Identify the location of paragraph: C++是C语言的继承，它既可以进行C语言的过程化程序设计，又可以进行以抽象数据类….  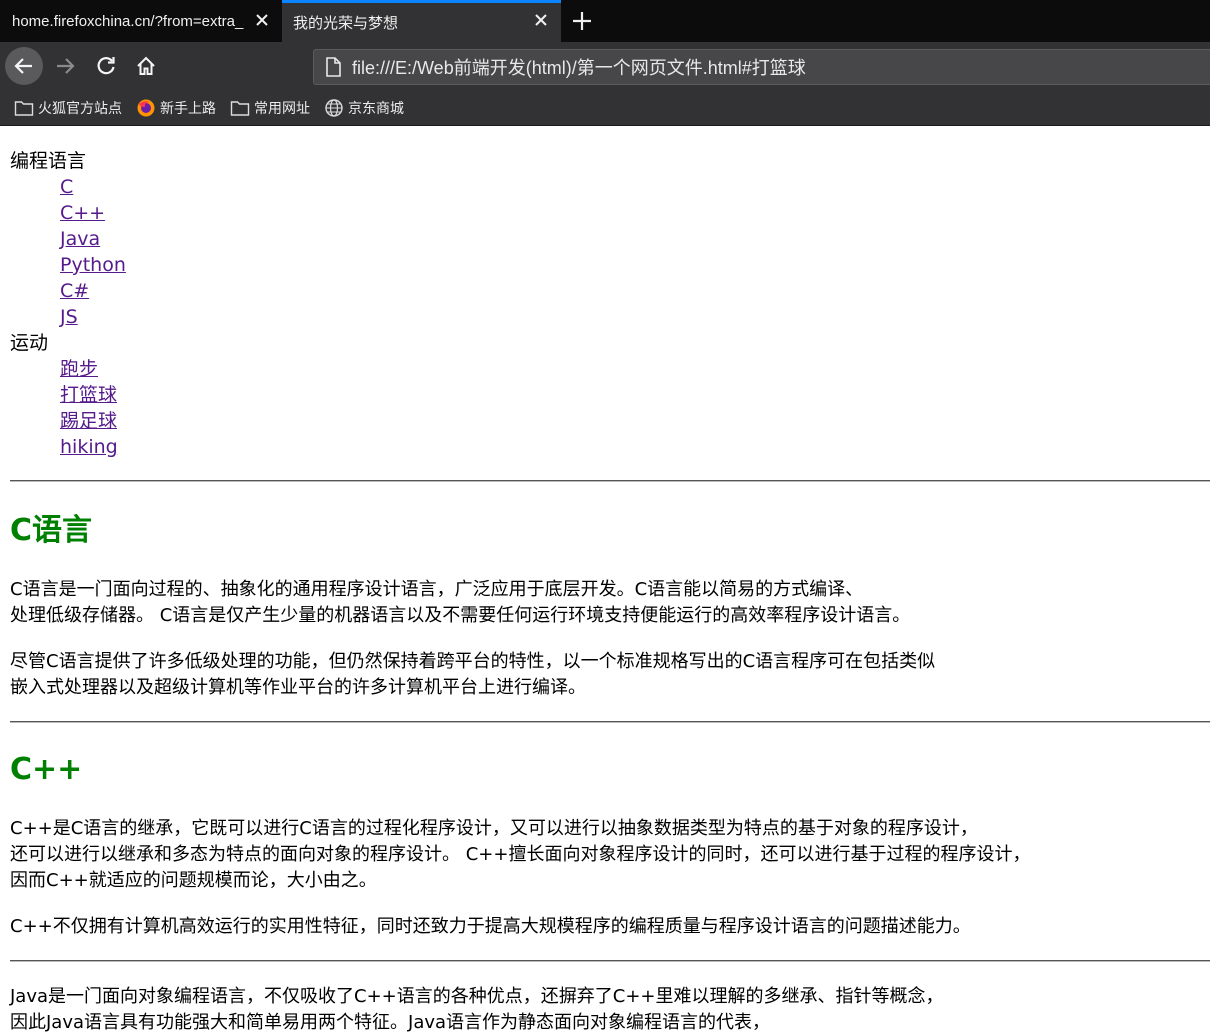
(610, 855).